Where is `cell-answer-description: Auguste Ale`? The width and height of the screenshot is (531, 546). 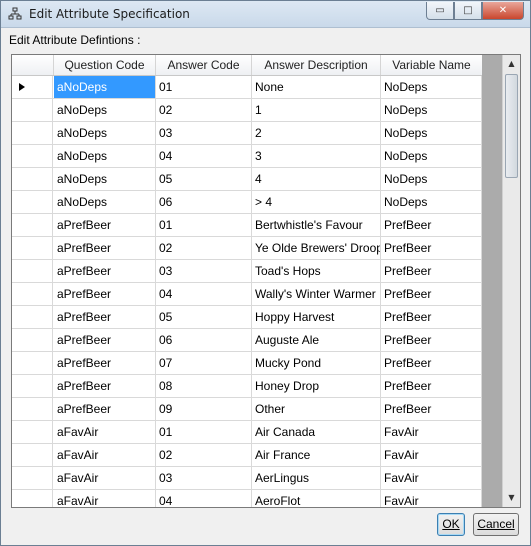
cell-answer-description: Auguste Ale is located at coordinates (316, 340).